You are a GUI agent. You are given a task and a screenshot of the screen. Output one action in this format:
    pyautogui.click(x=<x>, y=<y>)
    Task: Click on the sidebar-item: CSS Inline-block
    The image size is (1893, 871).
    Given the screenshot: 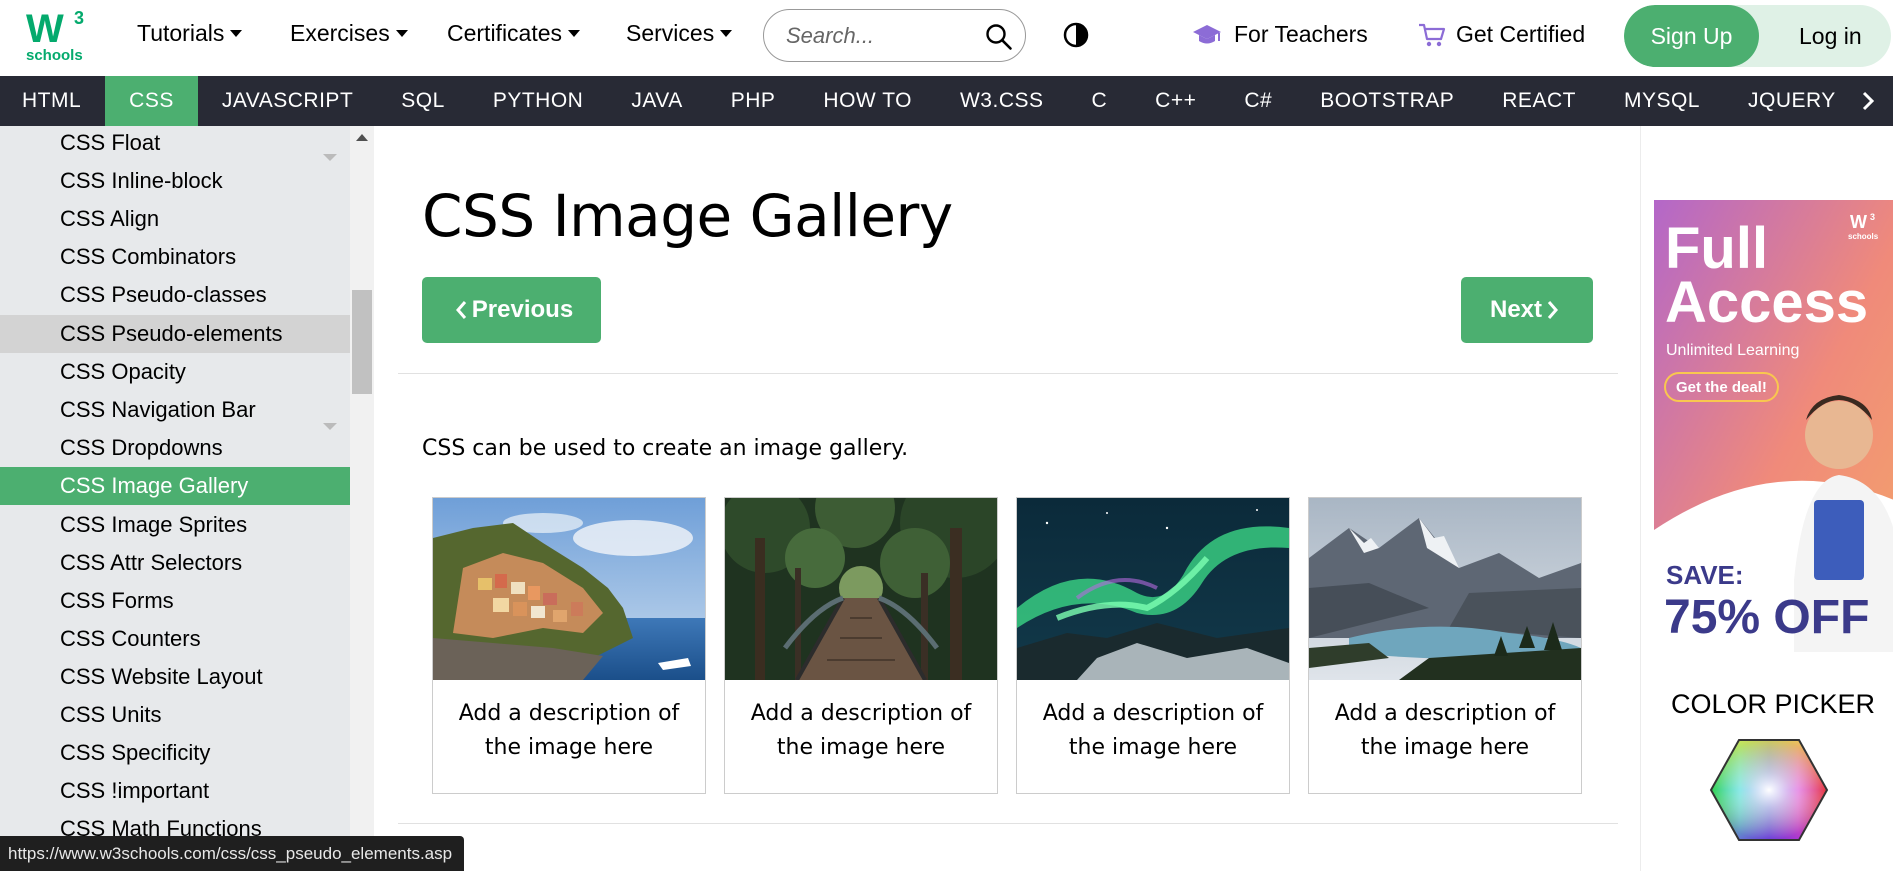 What is the action you would take?
    pyautogui.click(x=175, y=181)
    